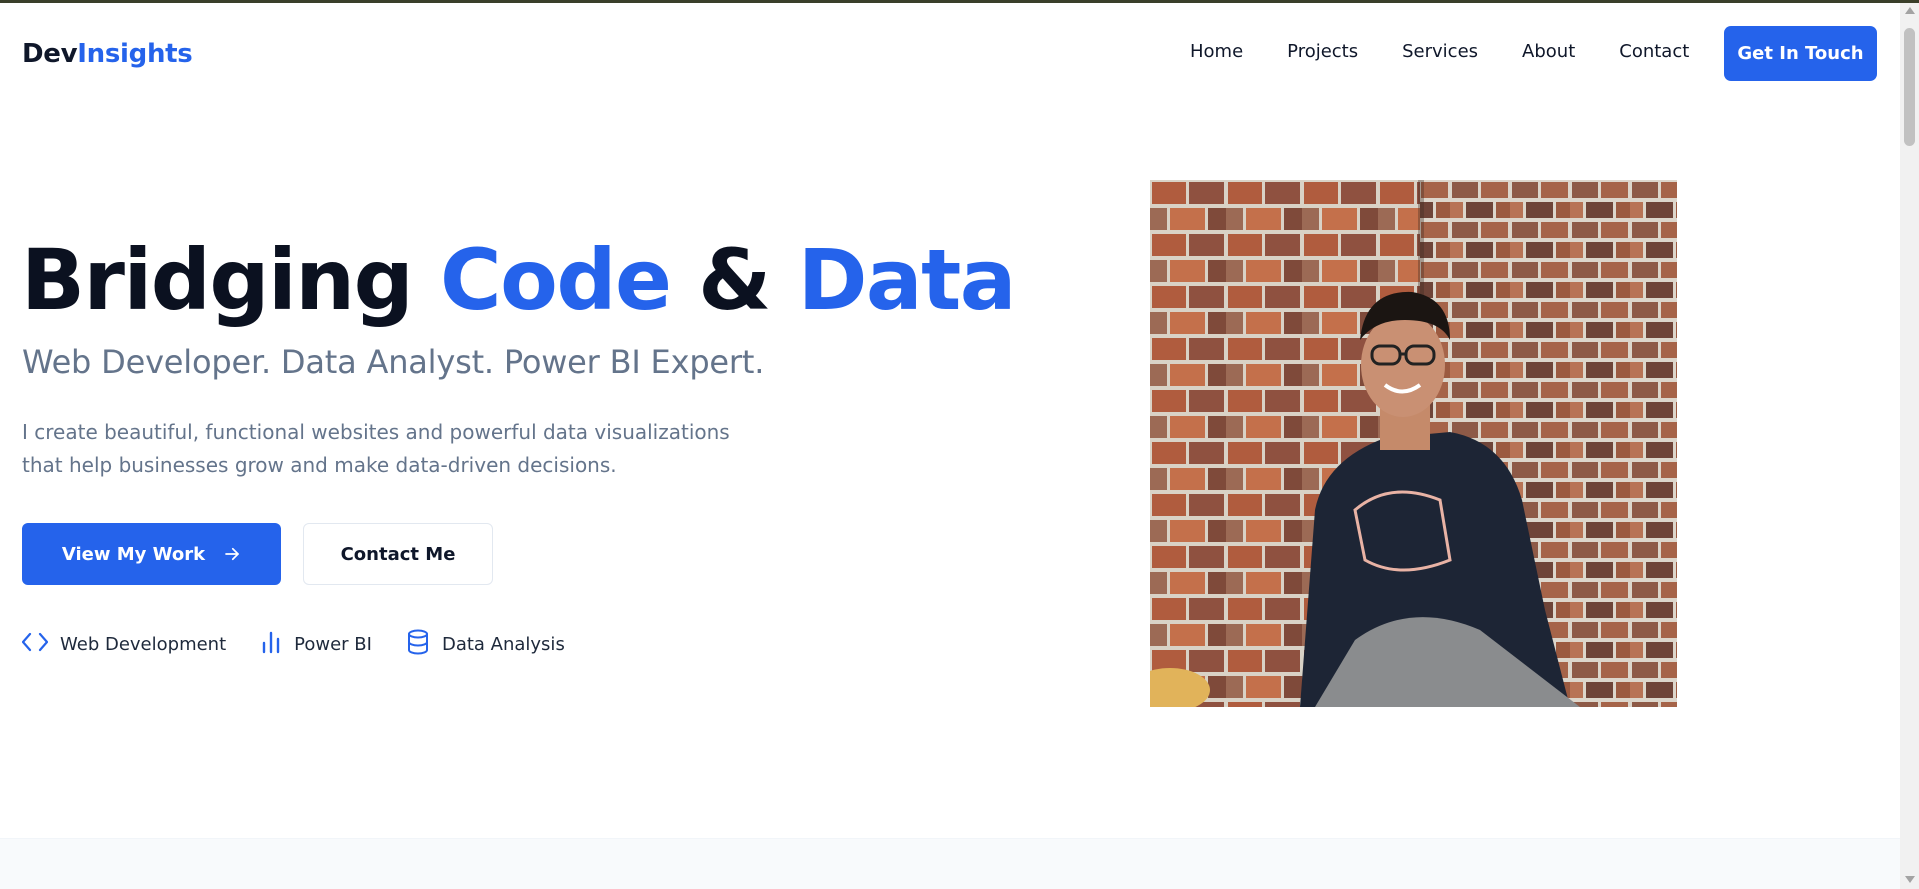  I want to click on nav-home: Home, so click(1216, 51).